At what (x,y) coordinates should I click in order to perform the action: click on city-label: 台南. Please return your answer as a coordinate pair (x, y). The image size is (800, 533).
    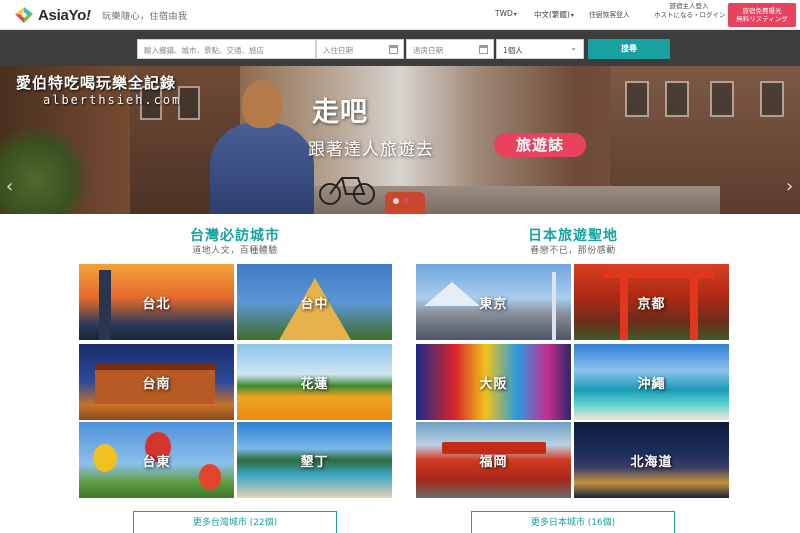
    Looking at the image, I should click on (156, 384).